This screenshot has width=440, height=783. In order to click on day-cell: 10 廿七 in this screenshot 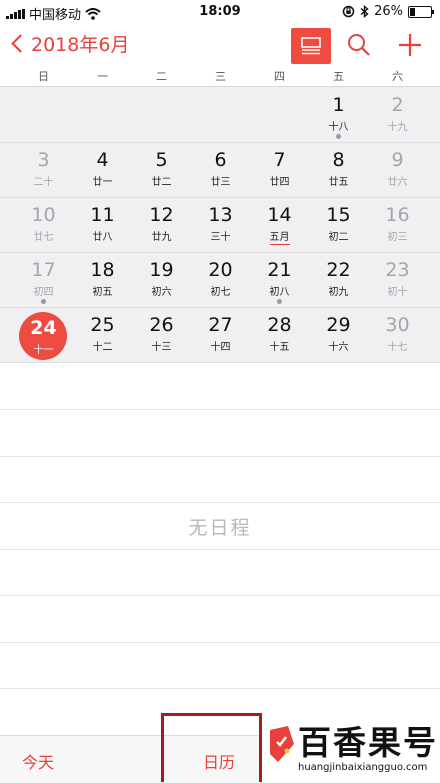, I will do `click(43, 224)`.